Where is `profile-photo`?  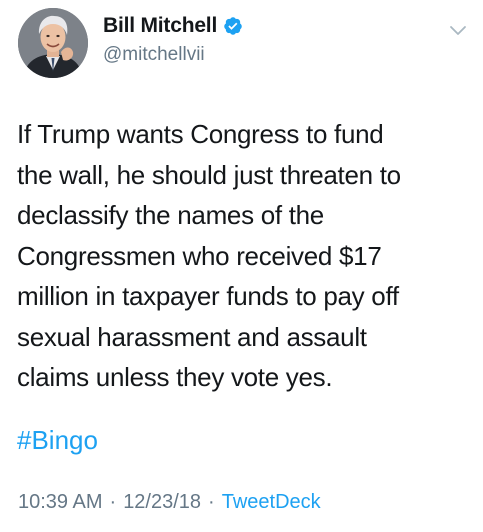
profile-photo is located at coordinates (53, 43).